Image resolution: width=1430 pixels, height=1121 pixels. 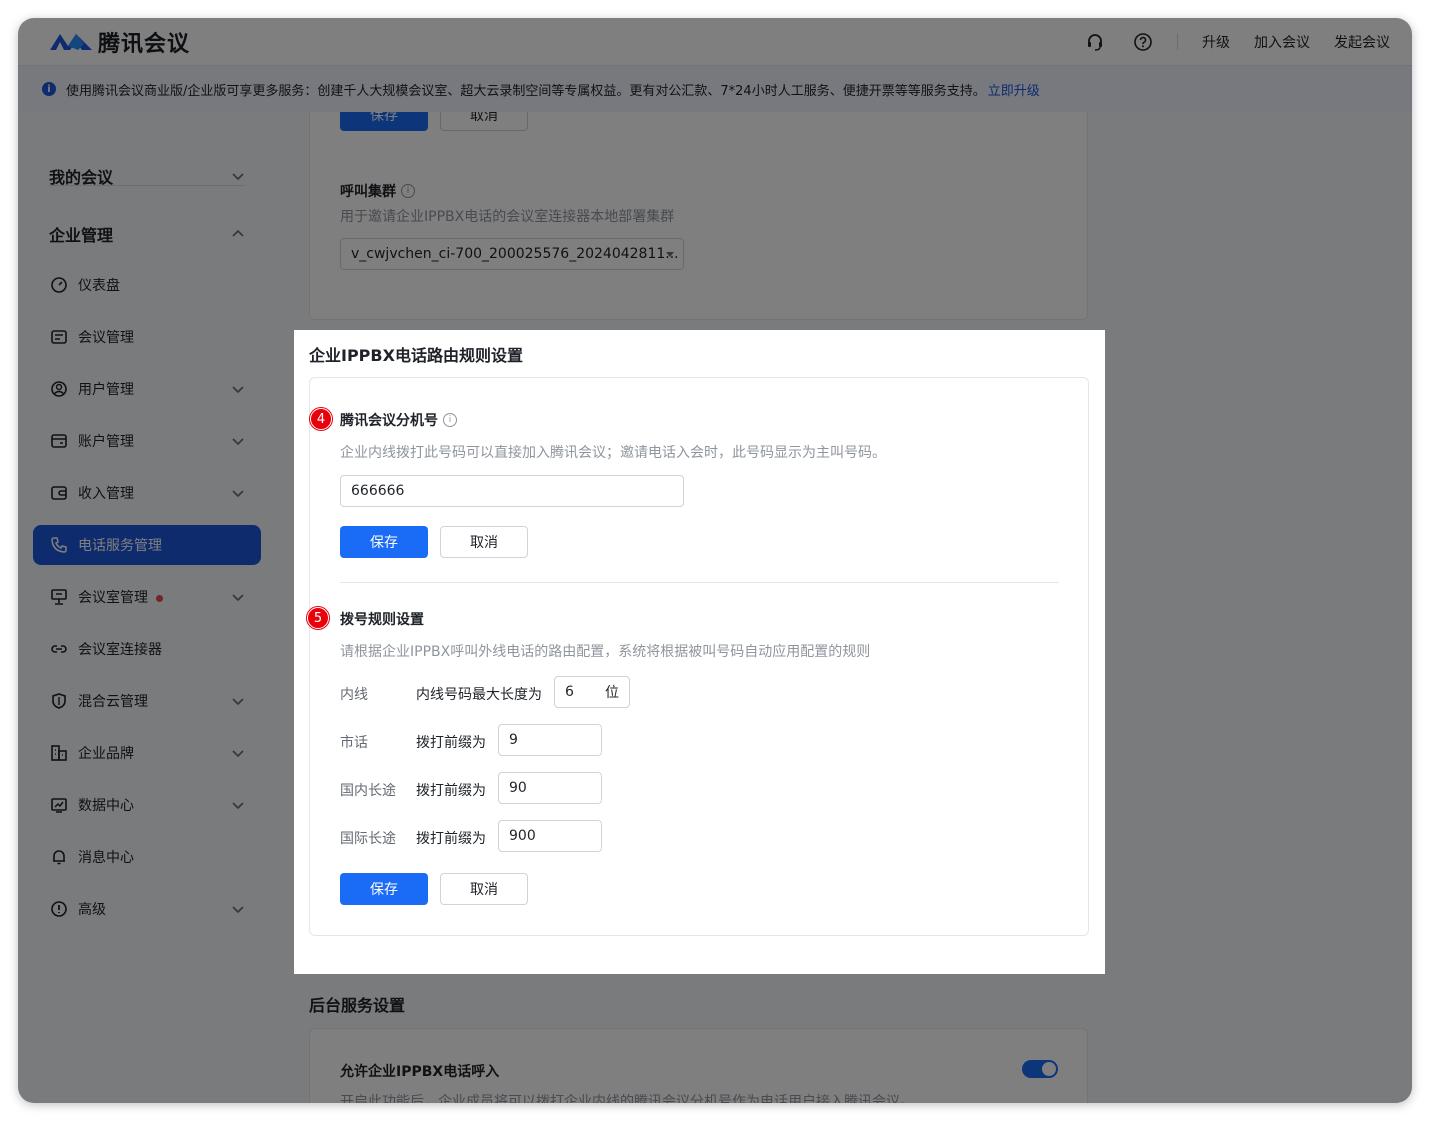 I want to click on divider, so click(x=699, y=582).